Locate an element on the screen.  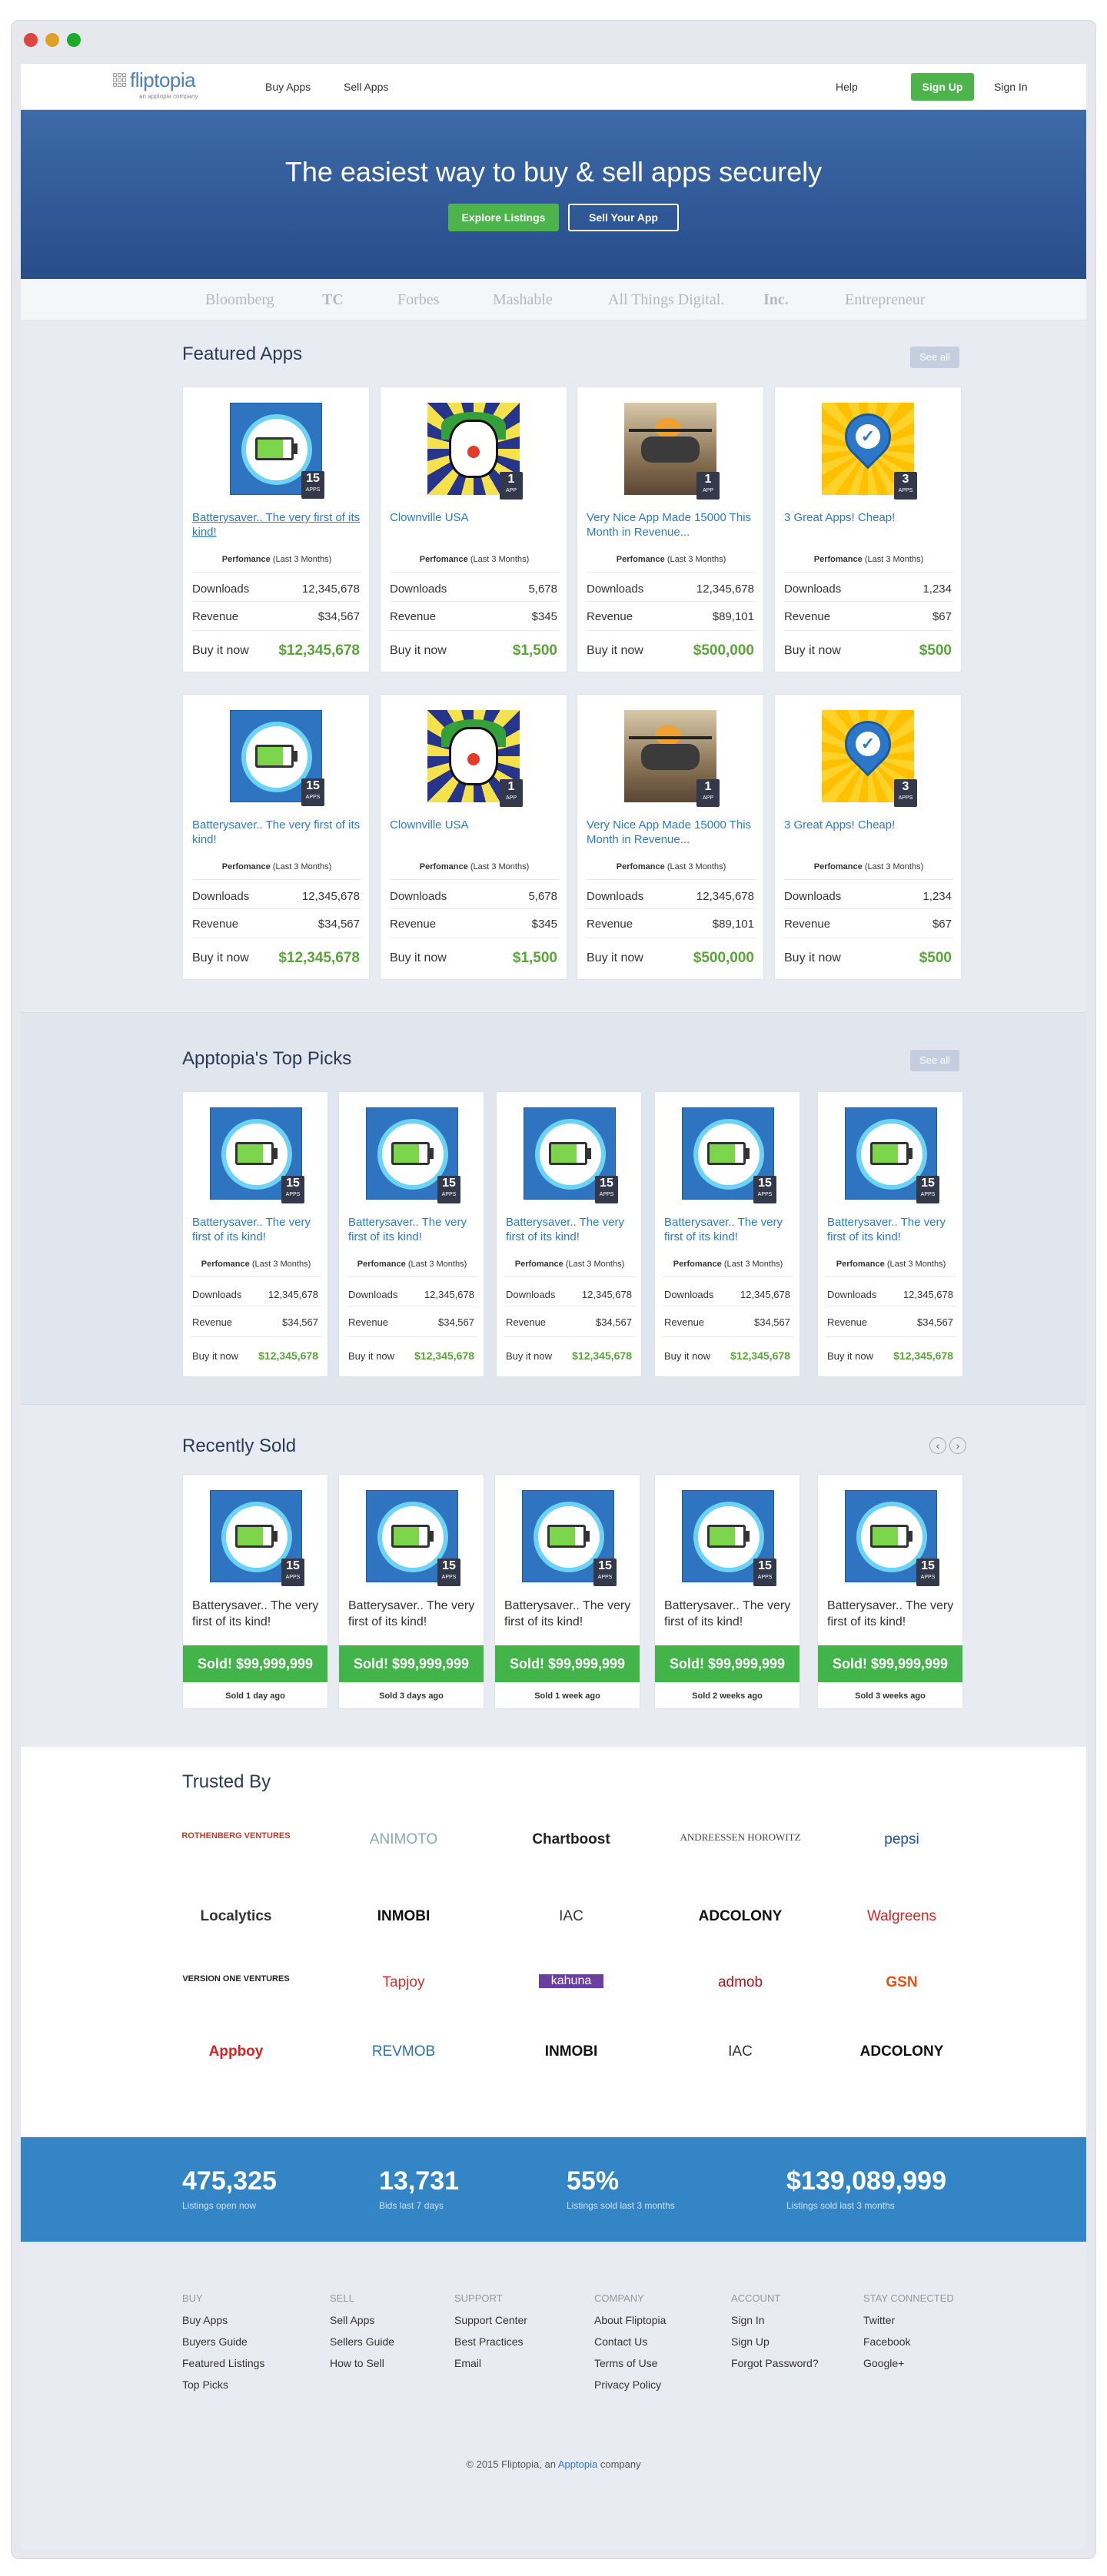
nav-sell-apps: Sell Apps is located at coordinates (366, 87).